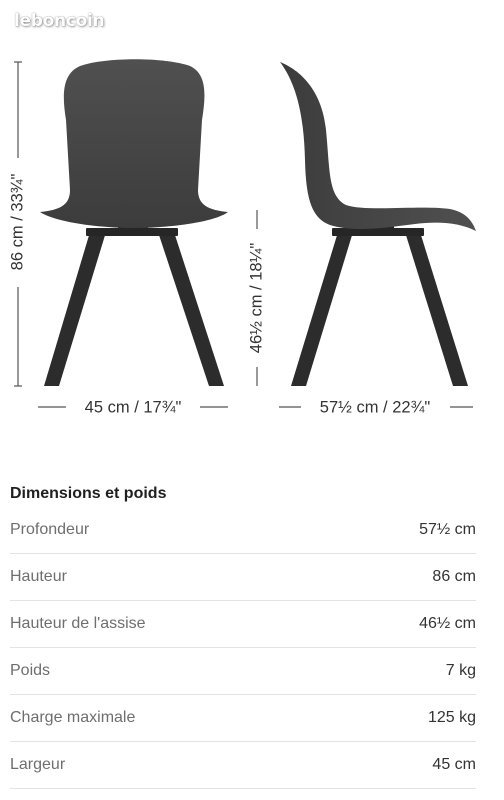  Describe the element at coordinates (78, 623) in the screenshot. I see `spec-label: Hauteur de l'assise` at that location.